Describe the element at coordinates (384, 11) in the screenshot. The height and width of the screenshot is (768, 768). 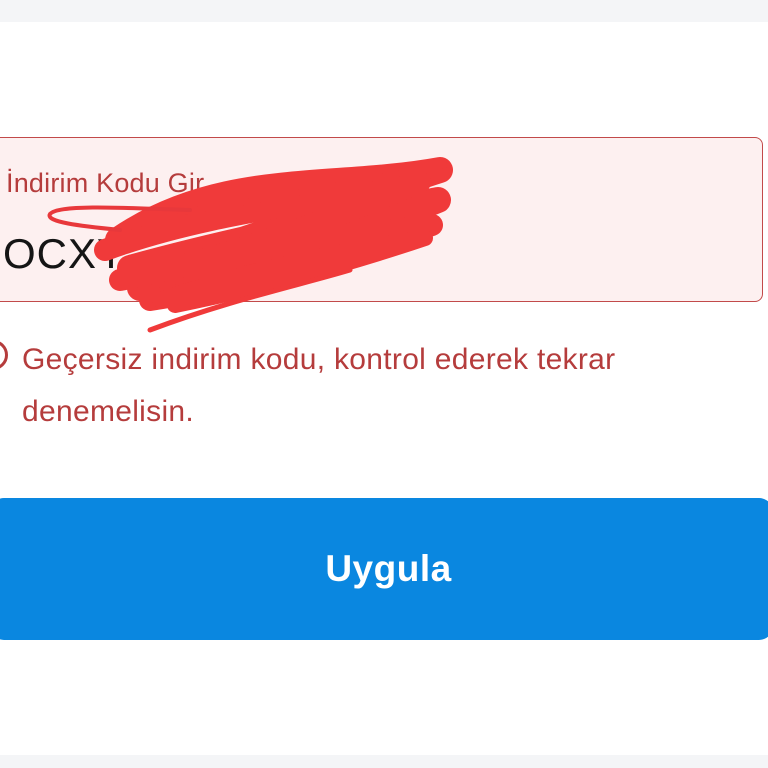
I see `top-bar` at that location.